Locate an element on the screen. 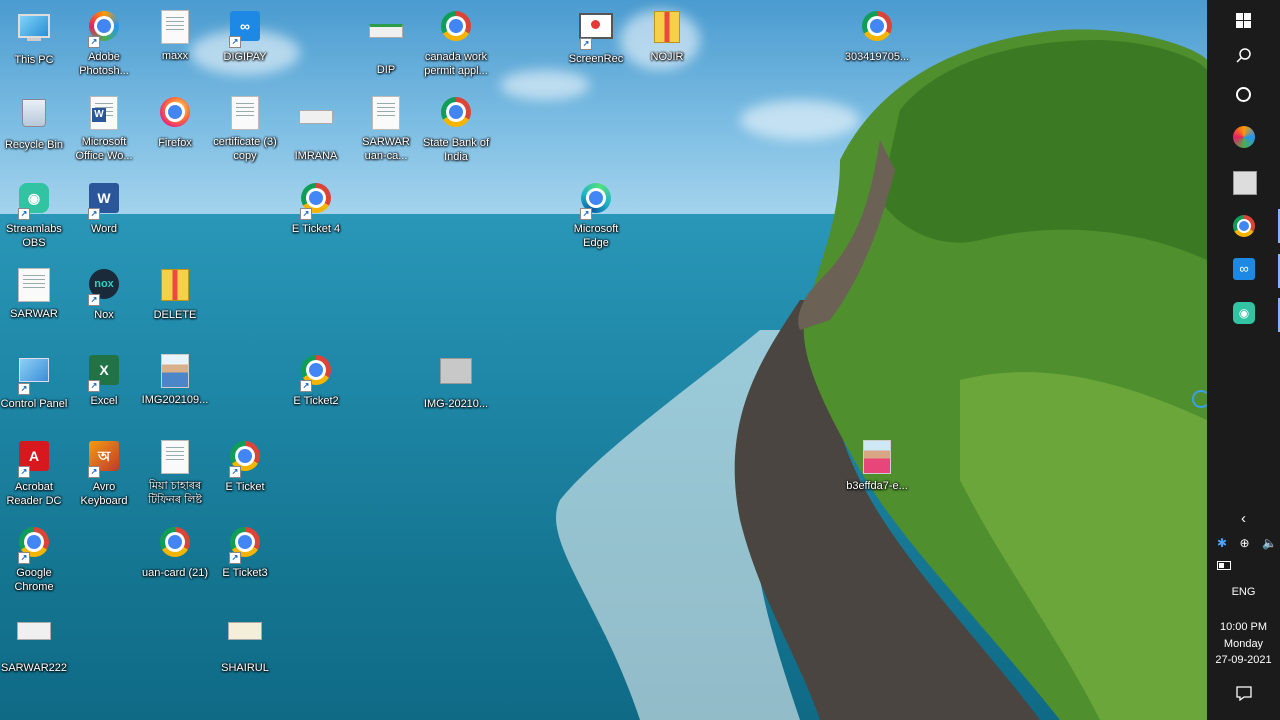 The image size is (1280, 720). nox-icon: nox ↗ is located at coordinates (104, 287).